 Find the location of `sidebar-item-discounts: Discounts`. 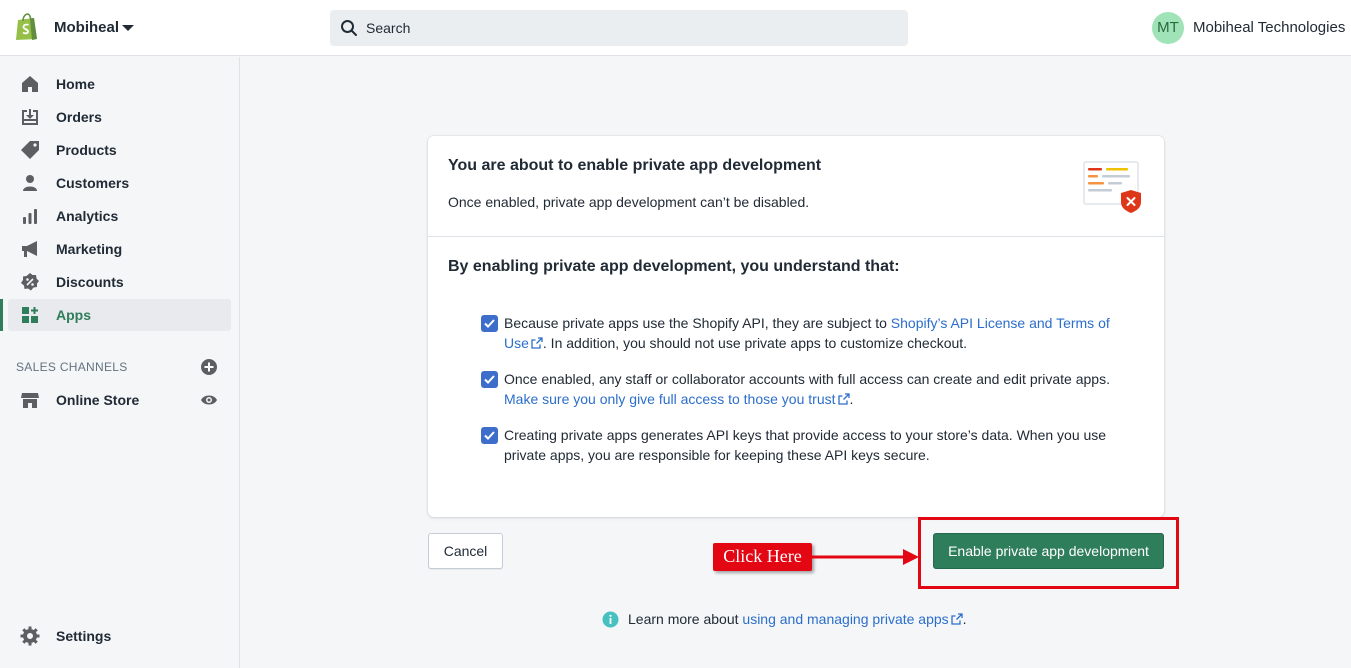

sidebar-item-discounts: Discounts is located at coordinates (119, 282).